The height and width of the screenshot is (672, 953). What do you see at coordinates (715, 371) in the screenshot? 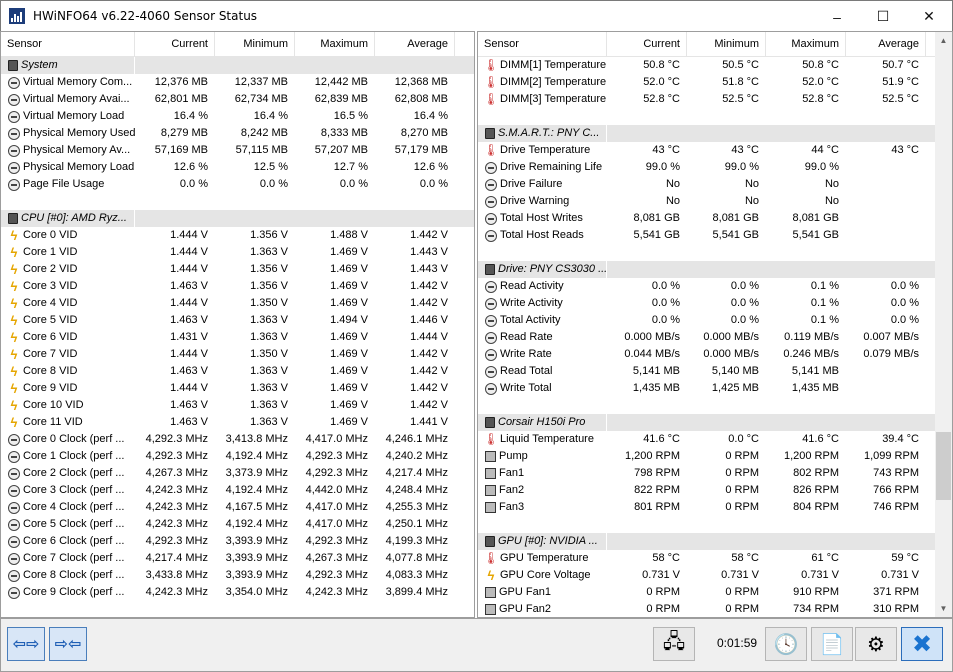
I see `sensor-row: Read Total 5,141 MB 5,140 MB 5,141 MB` at bounding box center [715, 371].